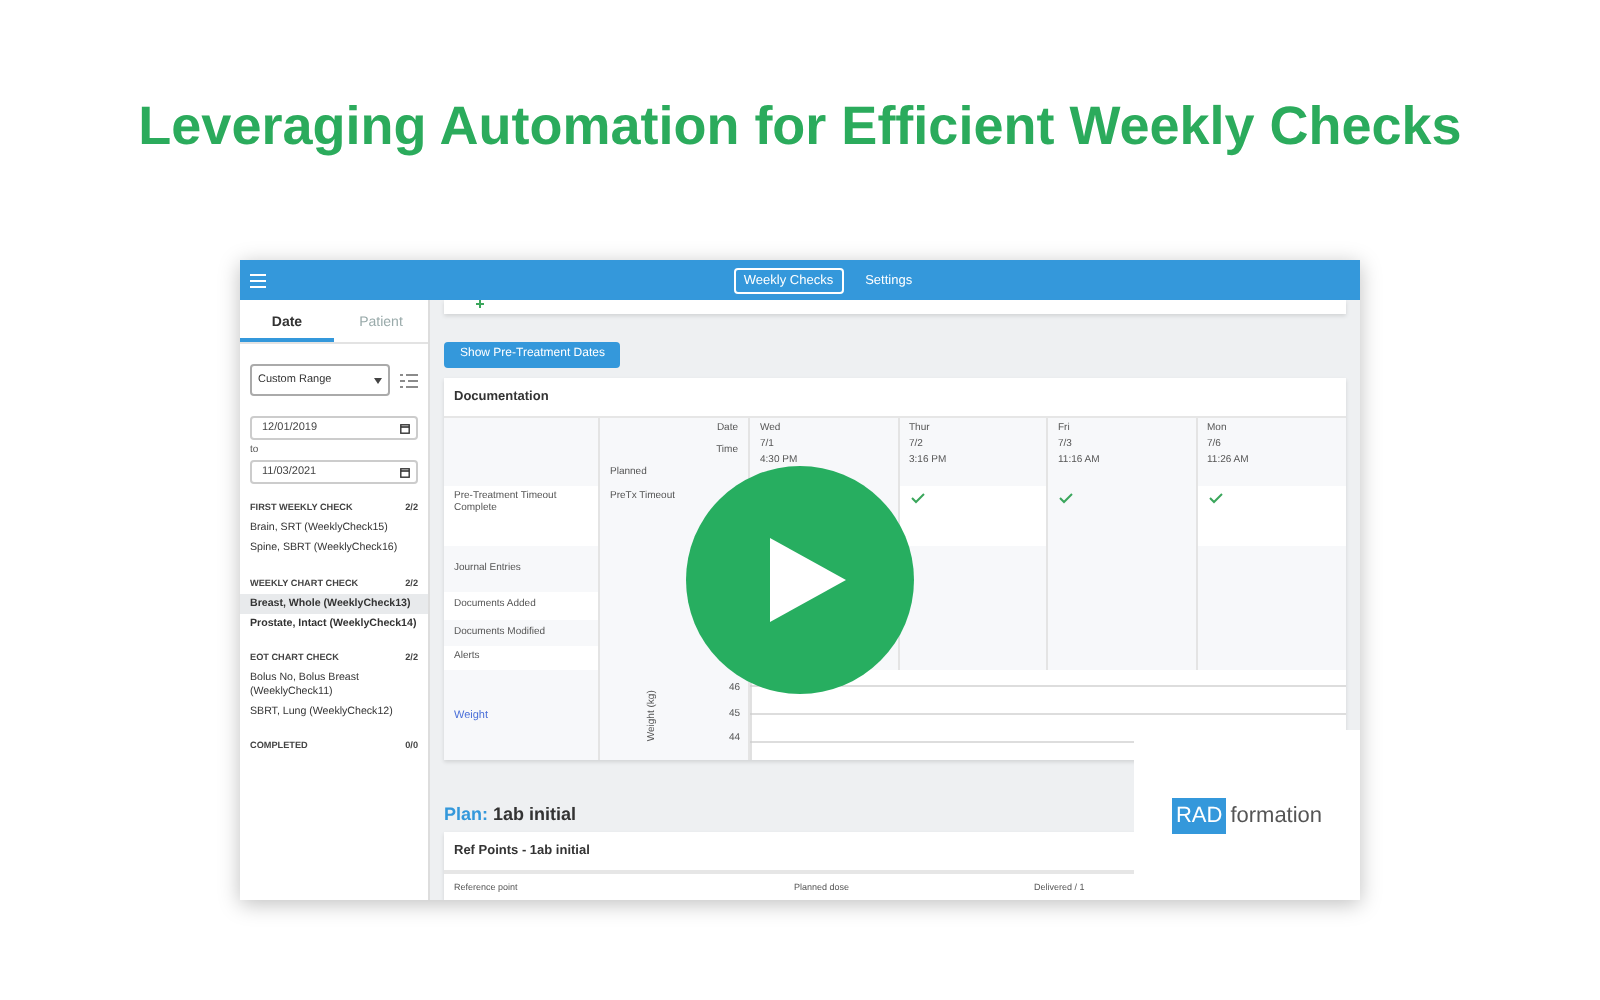 The height and width of the screenshot is (1000, 1600). What do you see at coordinates (1199, 815) in the screenshot?
I see `logo-text: RAD` at bounding box center [1199, 815].